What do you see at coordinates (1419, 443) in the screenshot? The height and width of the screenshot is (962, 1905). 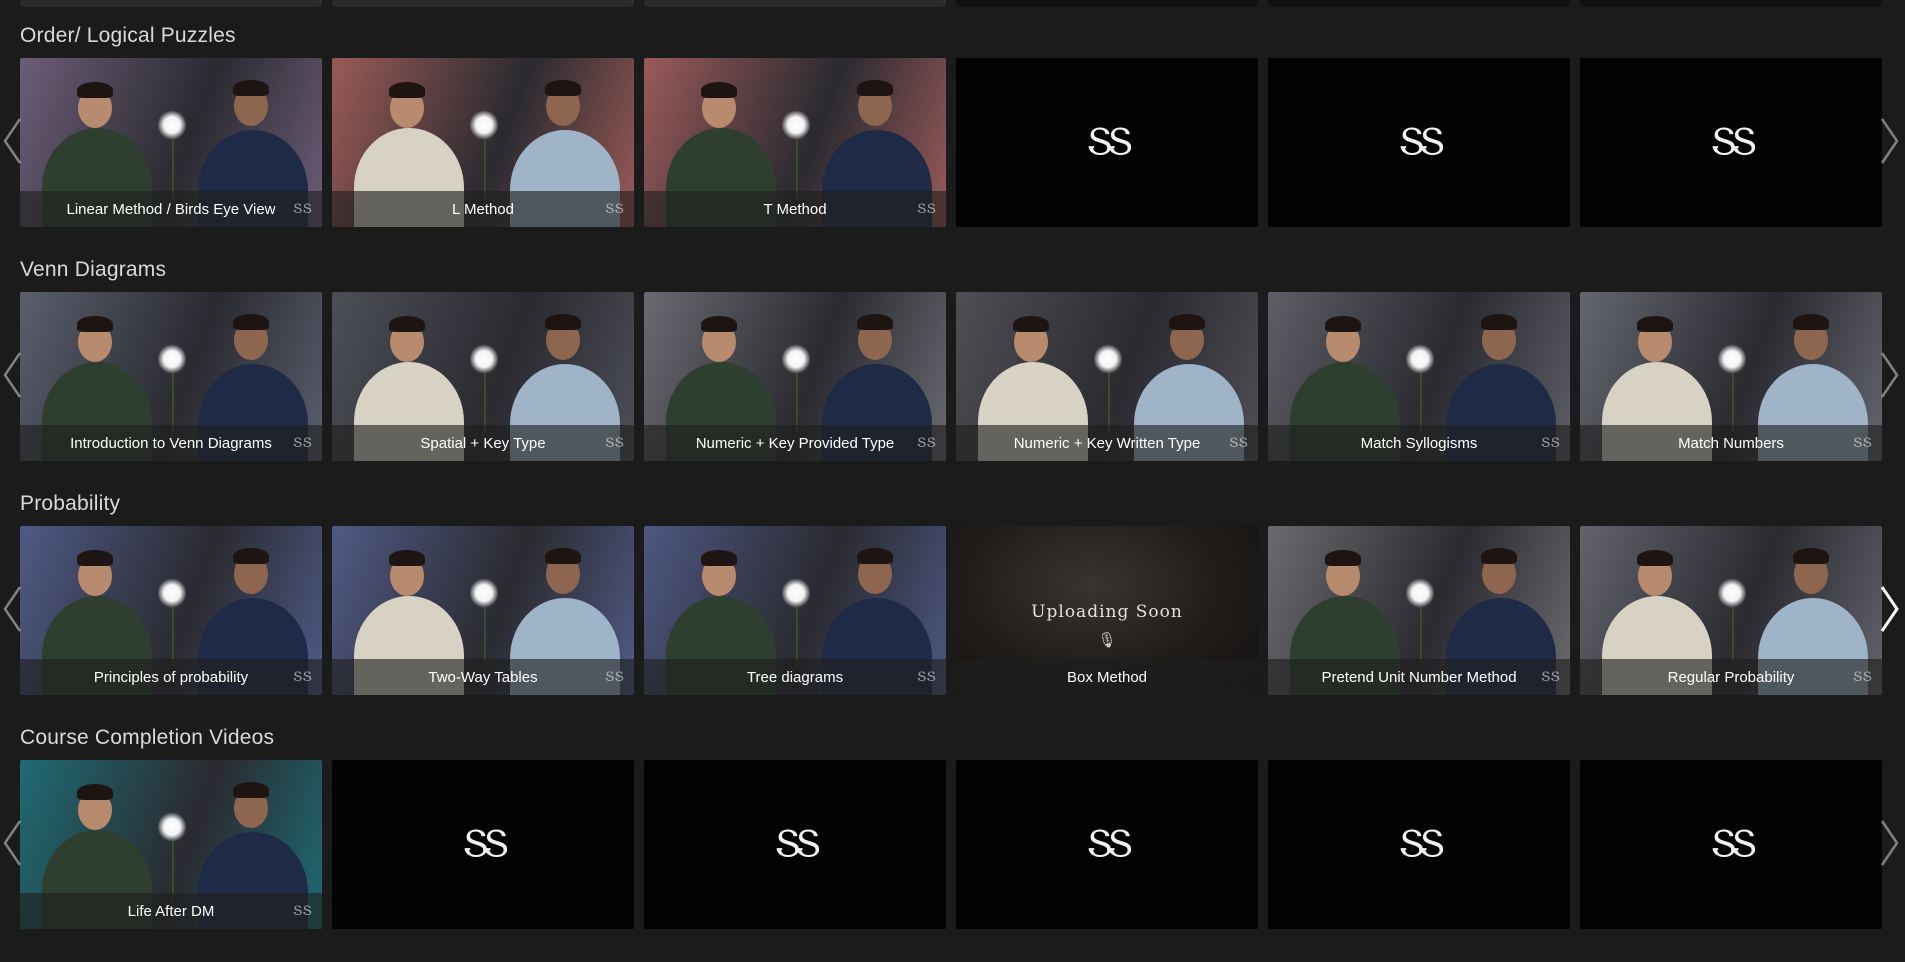 I see `video-title: Match Syllogisms` at bounding box center [1419, 443].